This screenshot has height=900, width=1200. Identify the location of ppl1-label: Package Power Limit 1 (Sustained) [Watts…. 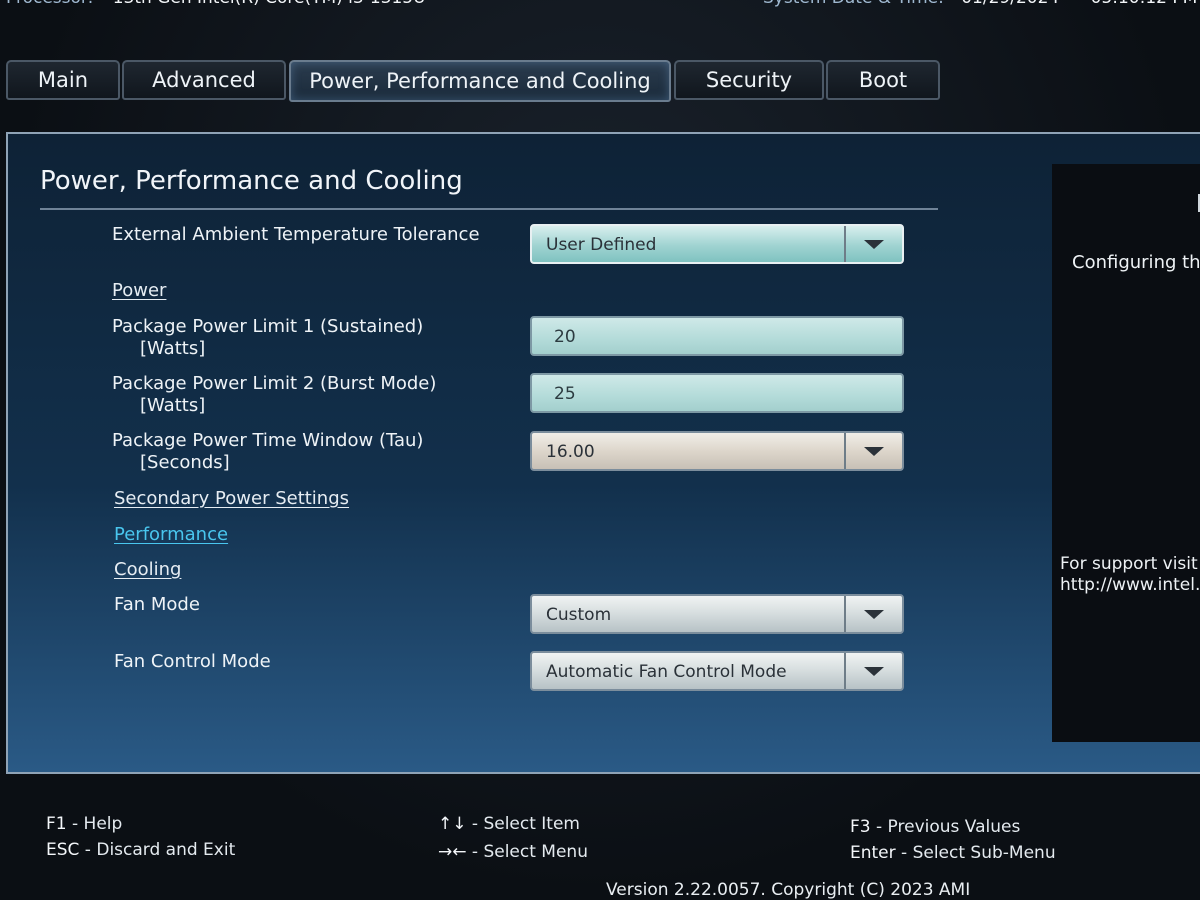
(267, 338).